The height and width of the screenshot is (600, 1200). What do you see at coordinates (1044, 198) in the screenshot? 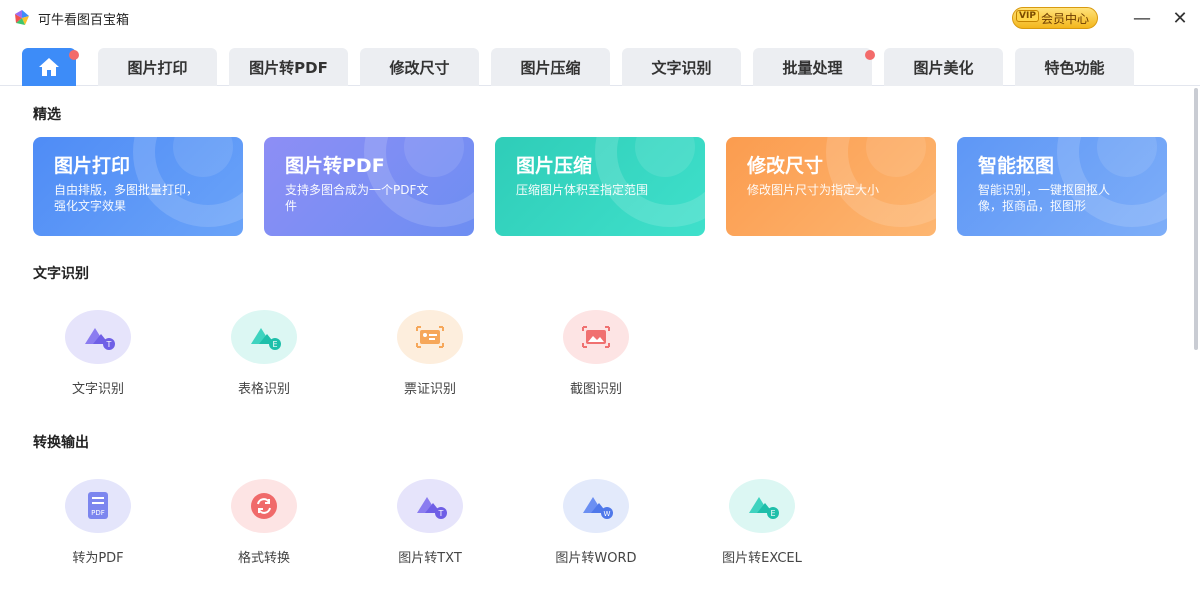
I see `card-desc: 智能识别，一键抠图抠人像，抠商品，抠图形` at bounding box center [1044, 198].